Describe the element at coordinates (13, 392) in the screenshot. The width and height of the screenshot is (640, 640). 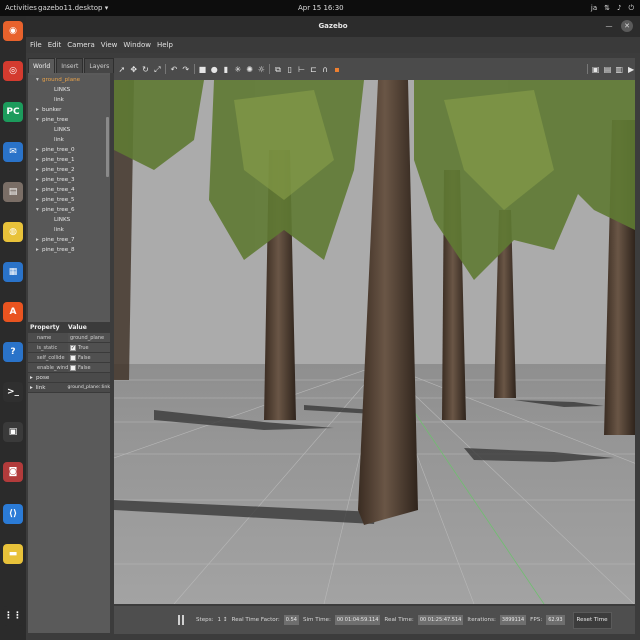
I see `terminal-icon: >_` at that location.